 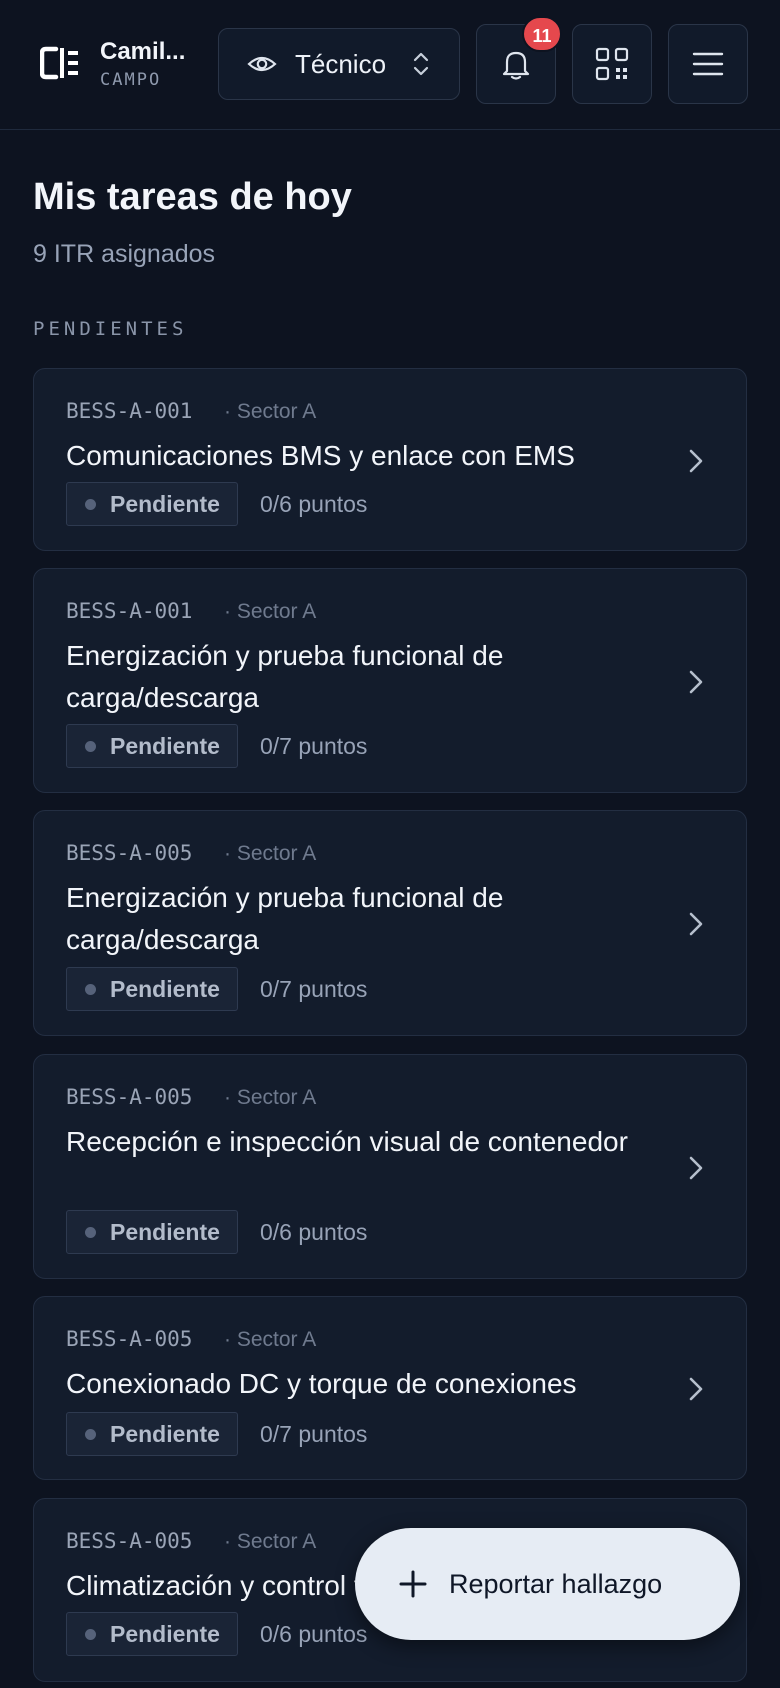 I want to click on role-selector-value: Técnico, so click(x=341, y=63).